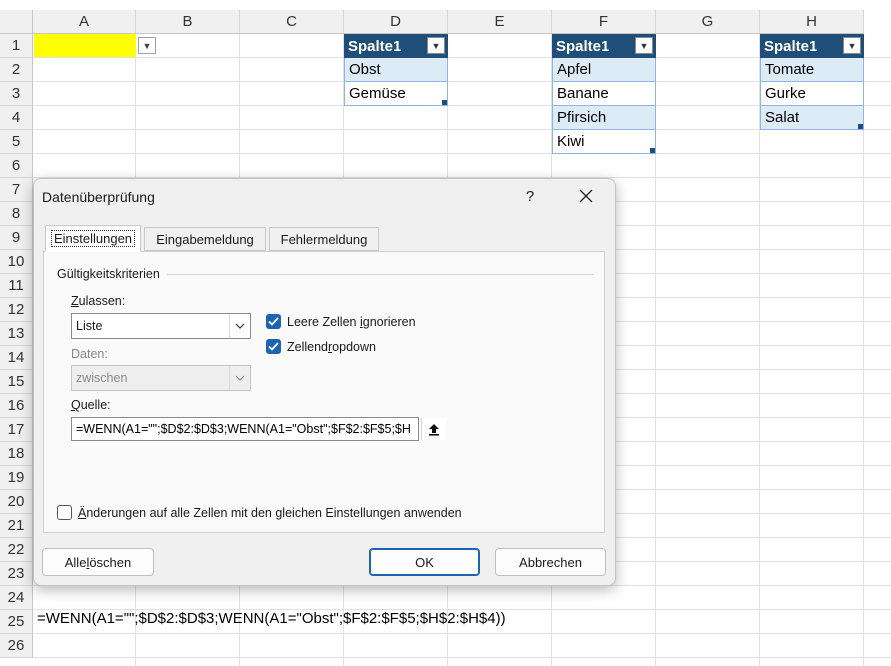 This screenshot has width=891, height=666. I want to click on cancel-button: Abbrechen, so click(550, 562).